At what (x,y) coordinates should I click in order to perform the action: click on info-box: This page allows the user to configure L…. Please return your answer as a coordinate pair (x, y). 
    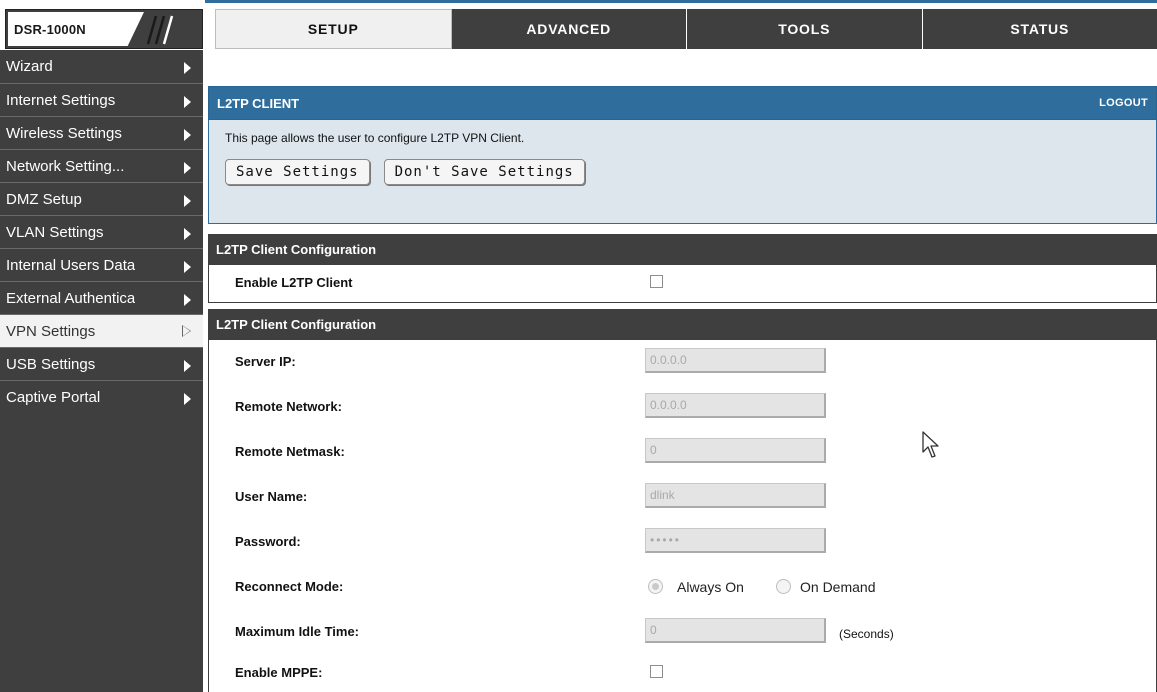
    Looking at the image, I should click on (682, 172).